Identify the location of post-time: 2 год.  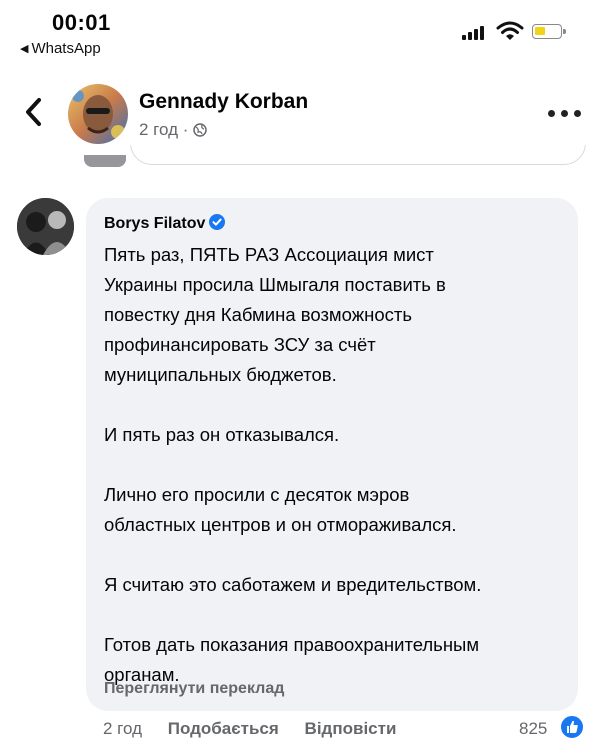
(158, 129).